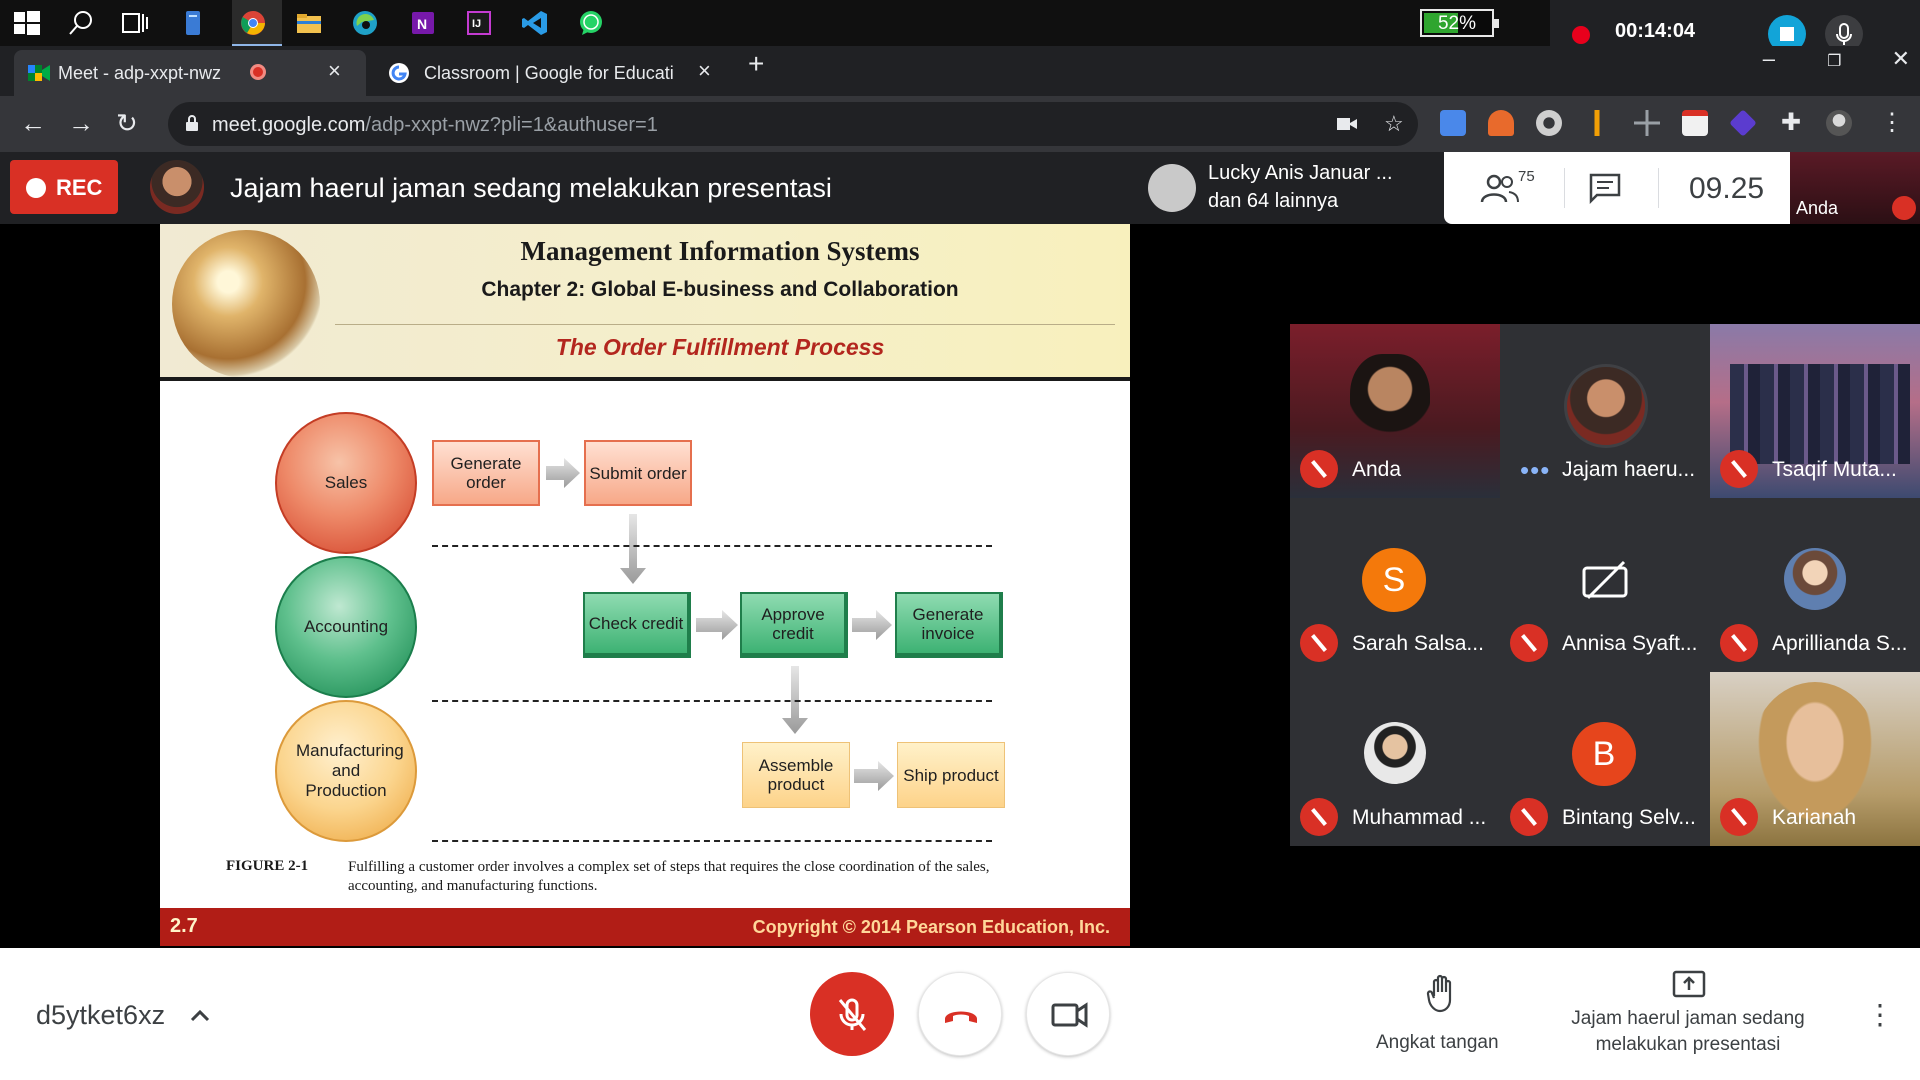 This screenshot has height=1080, width=1920. What do you see at coordinates (289, 125) in the screenshot?
I see `url-host: meet.google.com` at bounding box center [289, 125].